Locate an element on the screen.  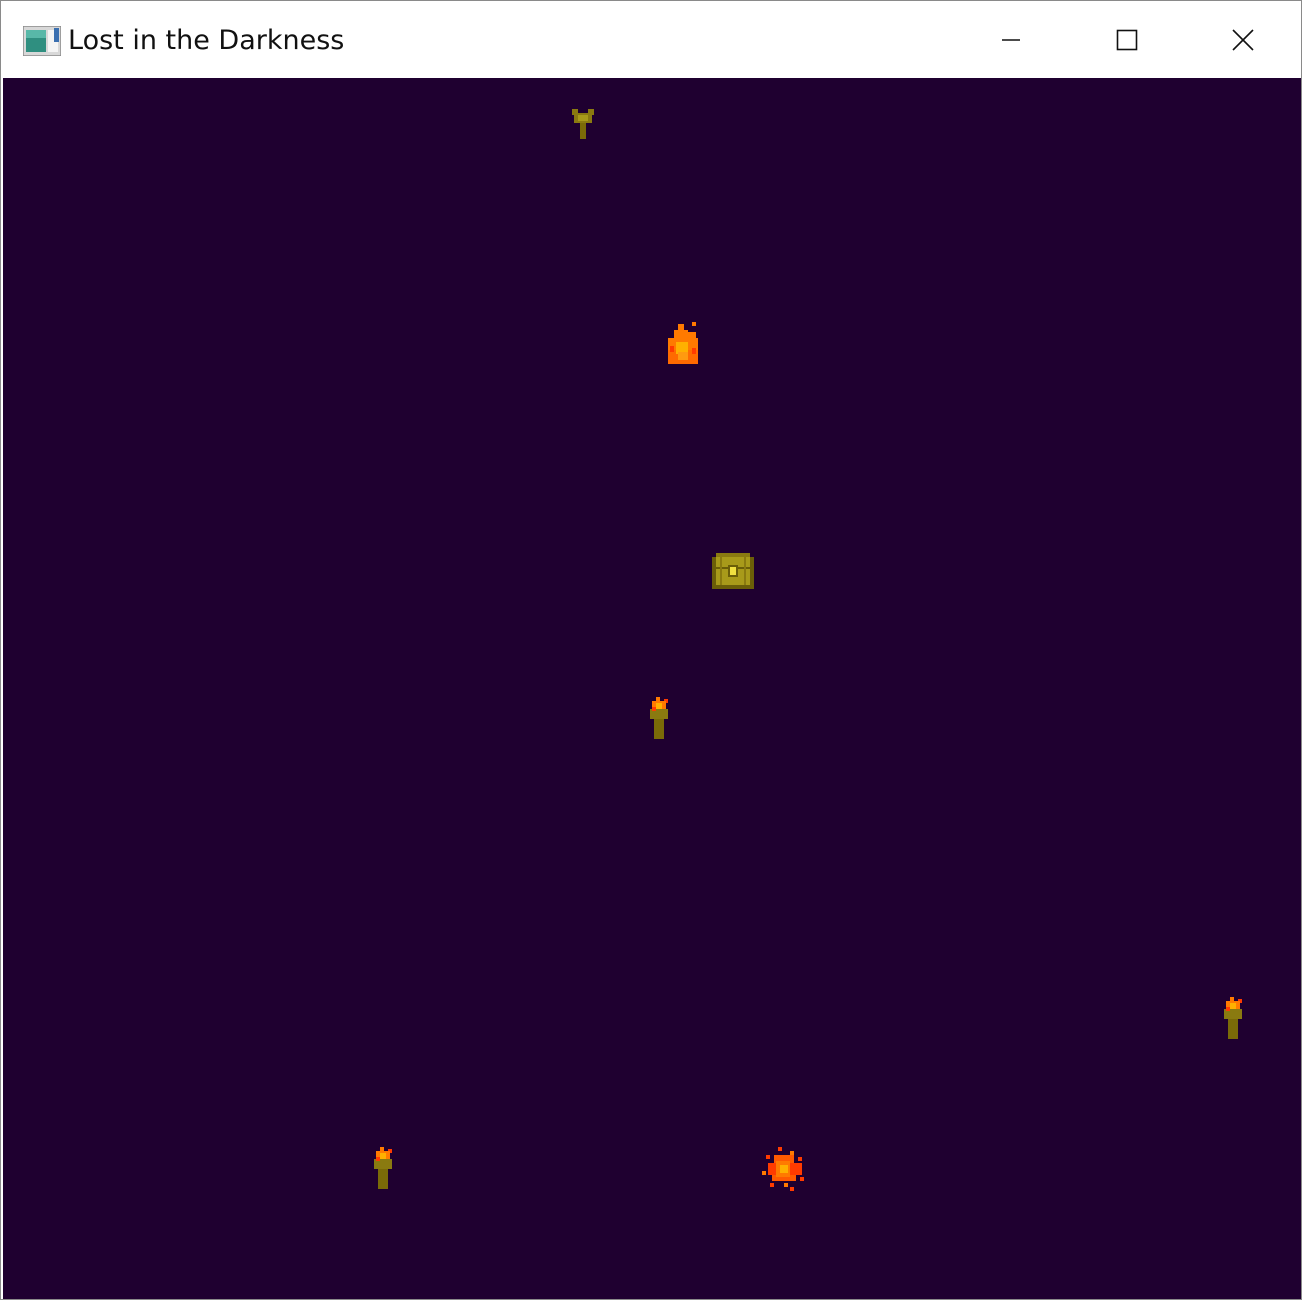
unlit-torch-icon is located at coordinates (583, 124).